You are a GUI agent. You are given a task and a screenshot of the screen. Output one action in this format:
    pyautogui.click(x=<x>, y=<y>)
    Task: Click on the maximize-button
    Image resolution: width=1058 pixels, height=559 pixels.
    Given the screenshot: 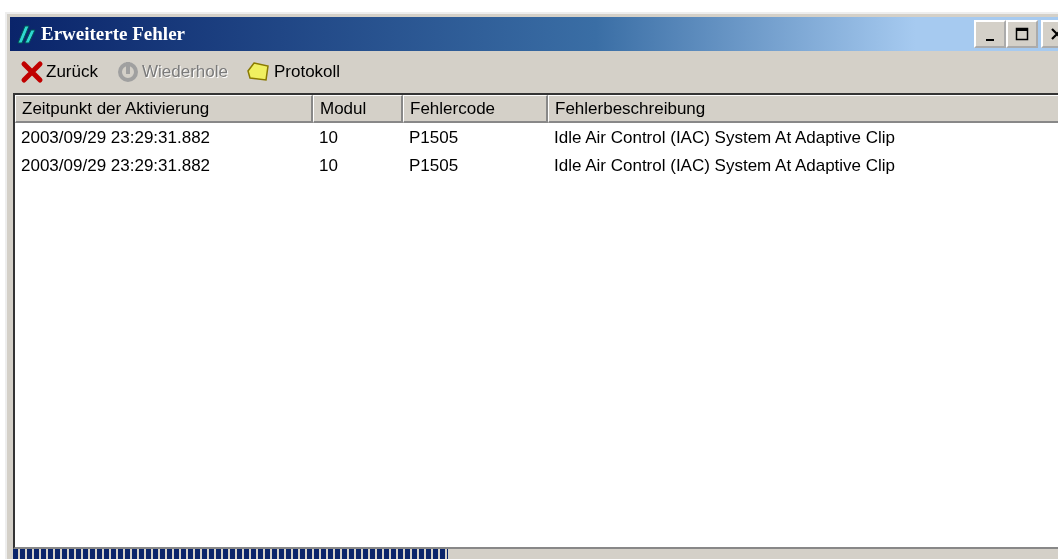 What is the action you would take?
    pyautogui.click(x=1022, y=34)
    